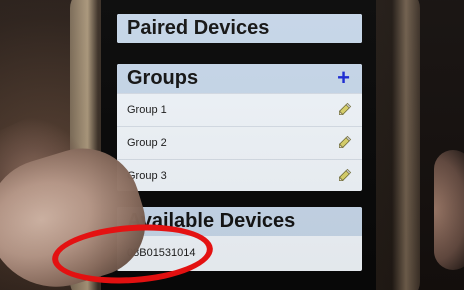 This screenshot has height=290, width=464. I want to click on add-group-button: +, so click(343, 78).